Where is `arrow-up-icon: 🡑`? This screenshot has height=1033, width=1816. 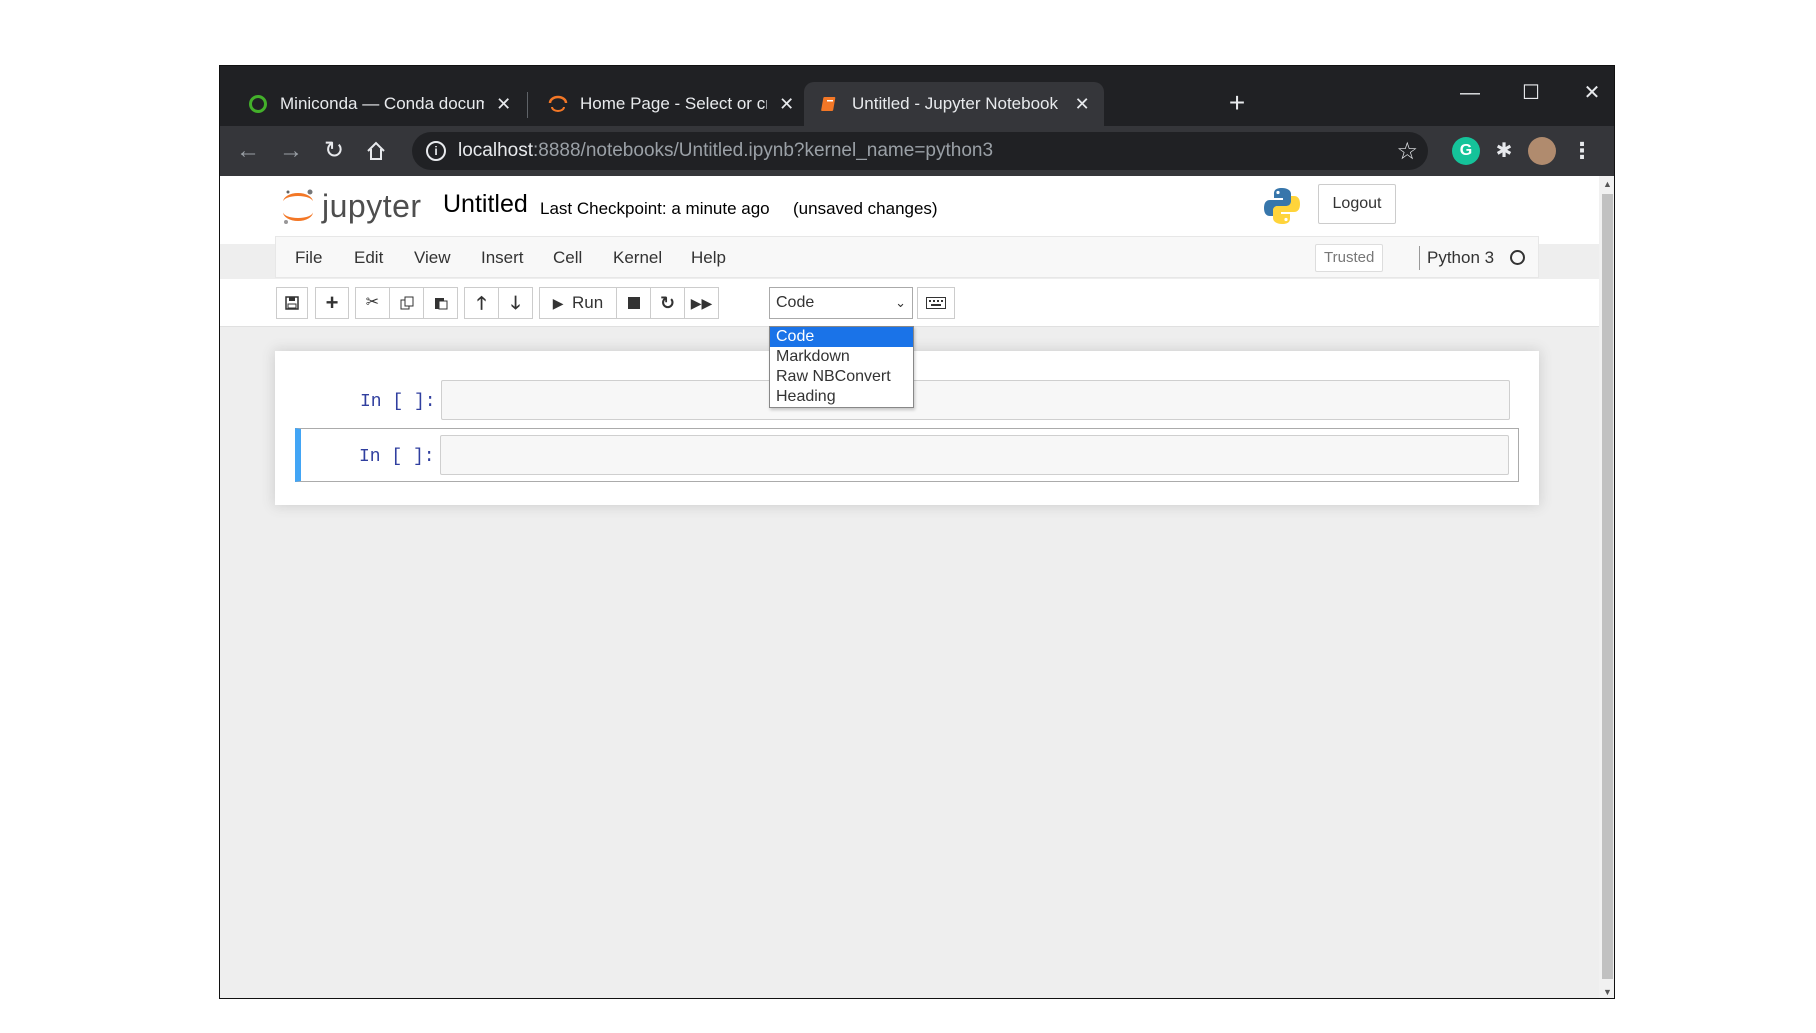
arrow-up-icon: 🡑 is located at coordinates (481, 303).